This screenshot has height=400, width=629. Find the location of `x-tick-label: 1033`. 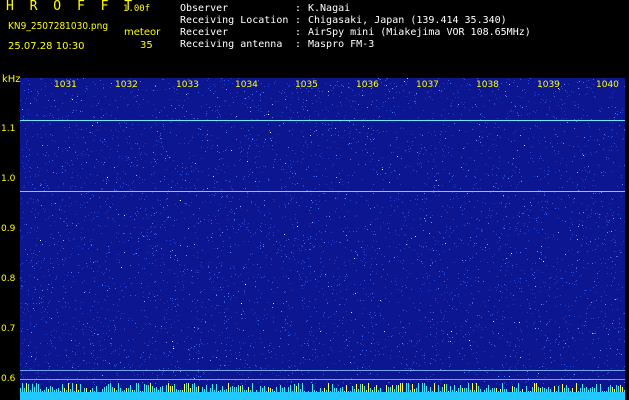

x-tick-label: 1033 is located at coordinates (187, 85).